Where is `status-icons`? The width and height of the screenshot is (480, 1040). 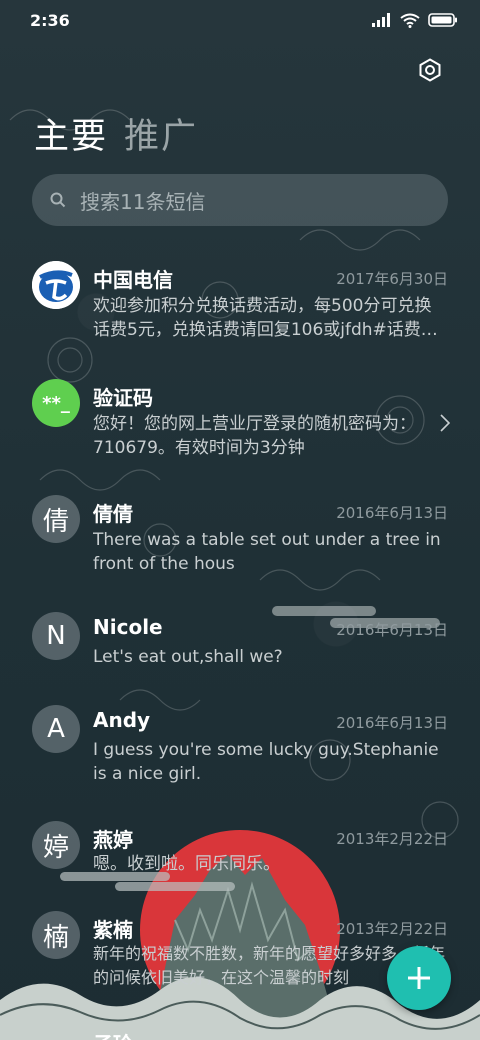
status-icons is located at coordinates (415, 20).